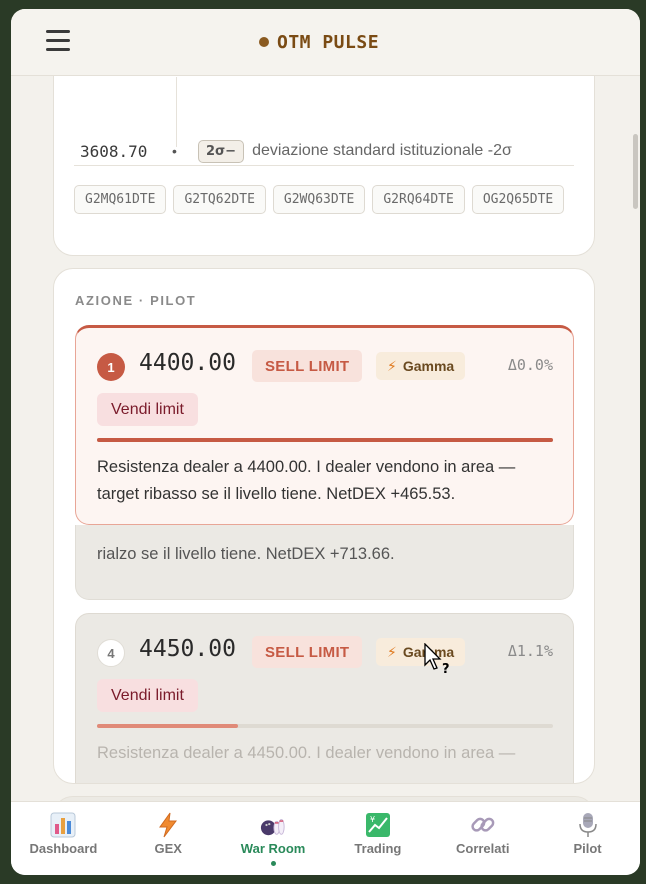 The width and height of the screenshot is (646, 884). I want to click on signal-price: 4400.00, so click(187, 363).